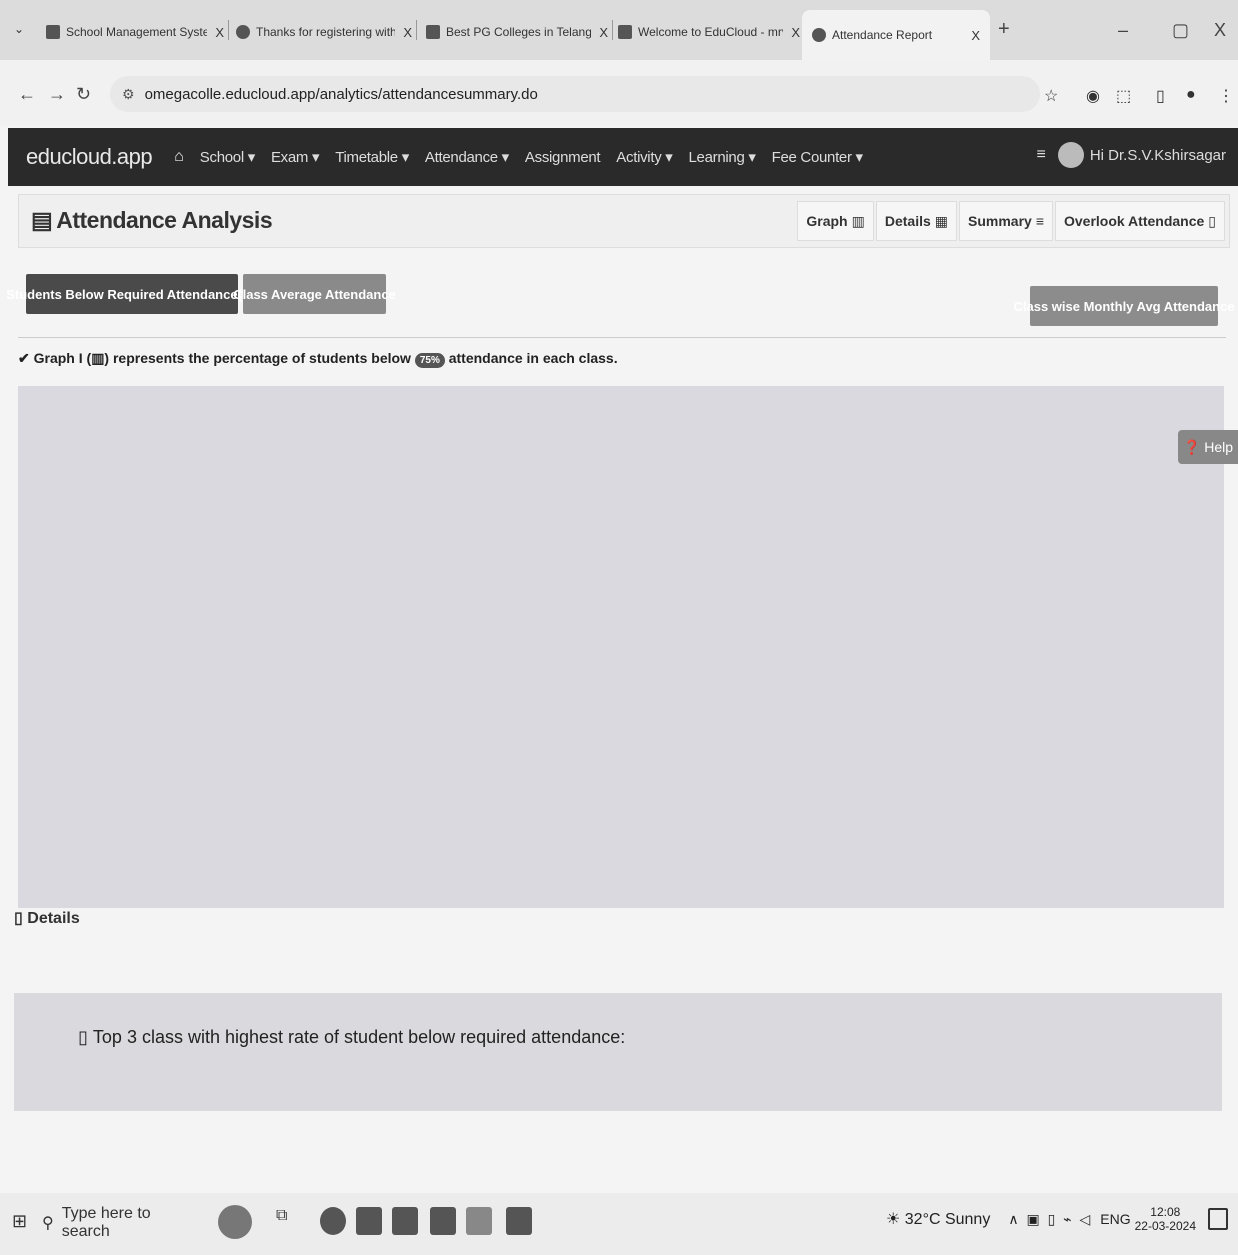 Image resolution: width=1238 pixels, height=1255 pixels. I want to click on threshold-badge: 75%, so click(429, 360).